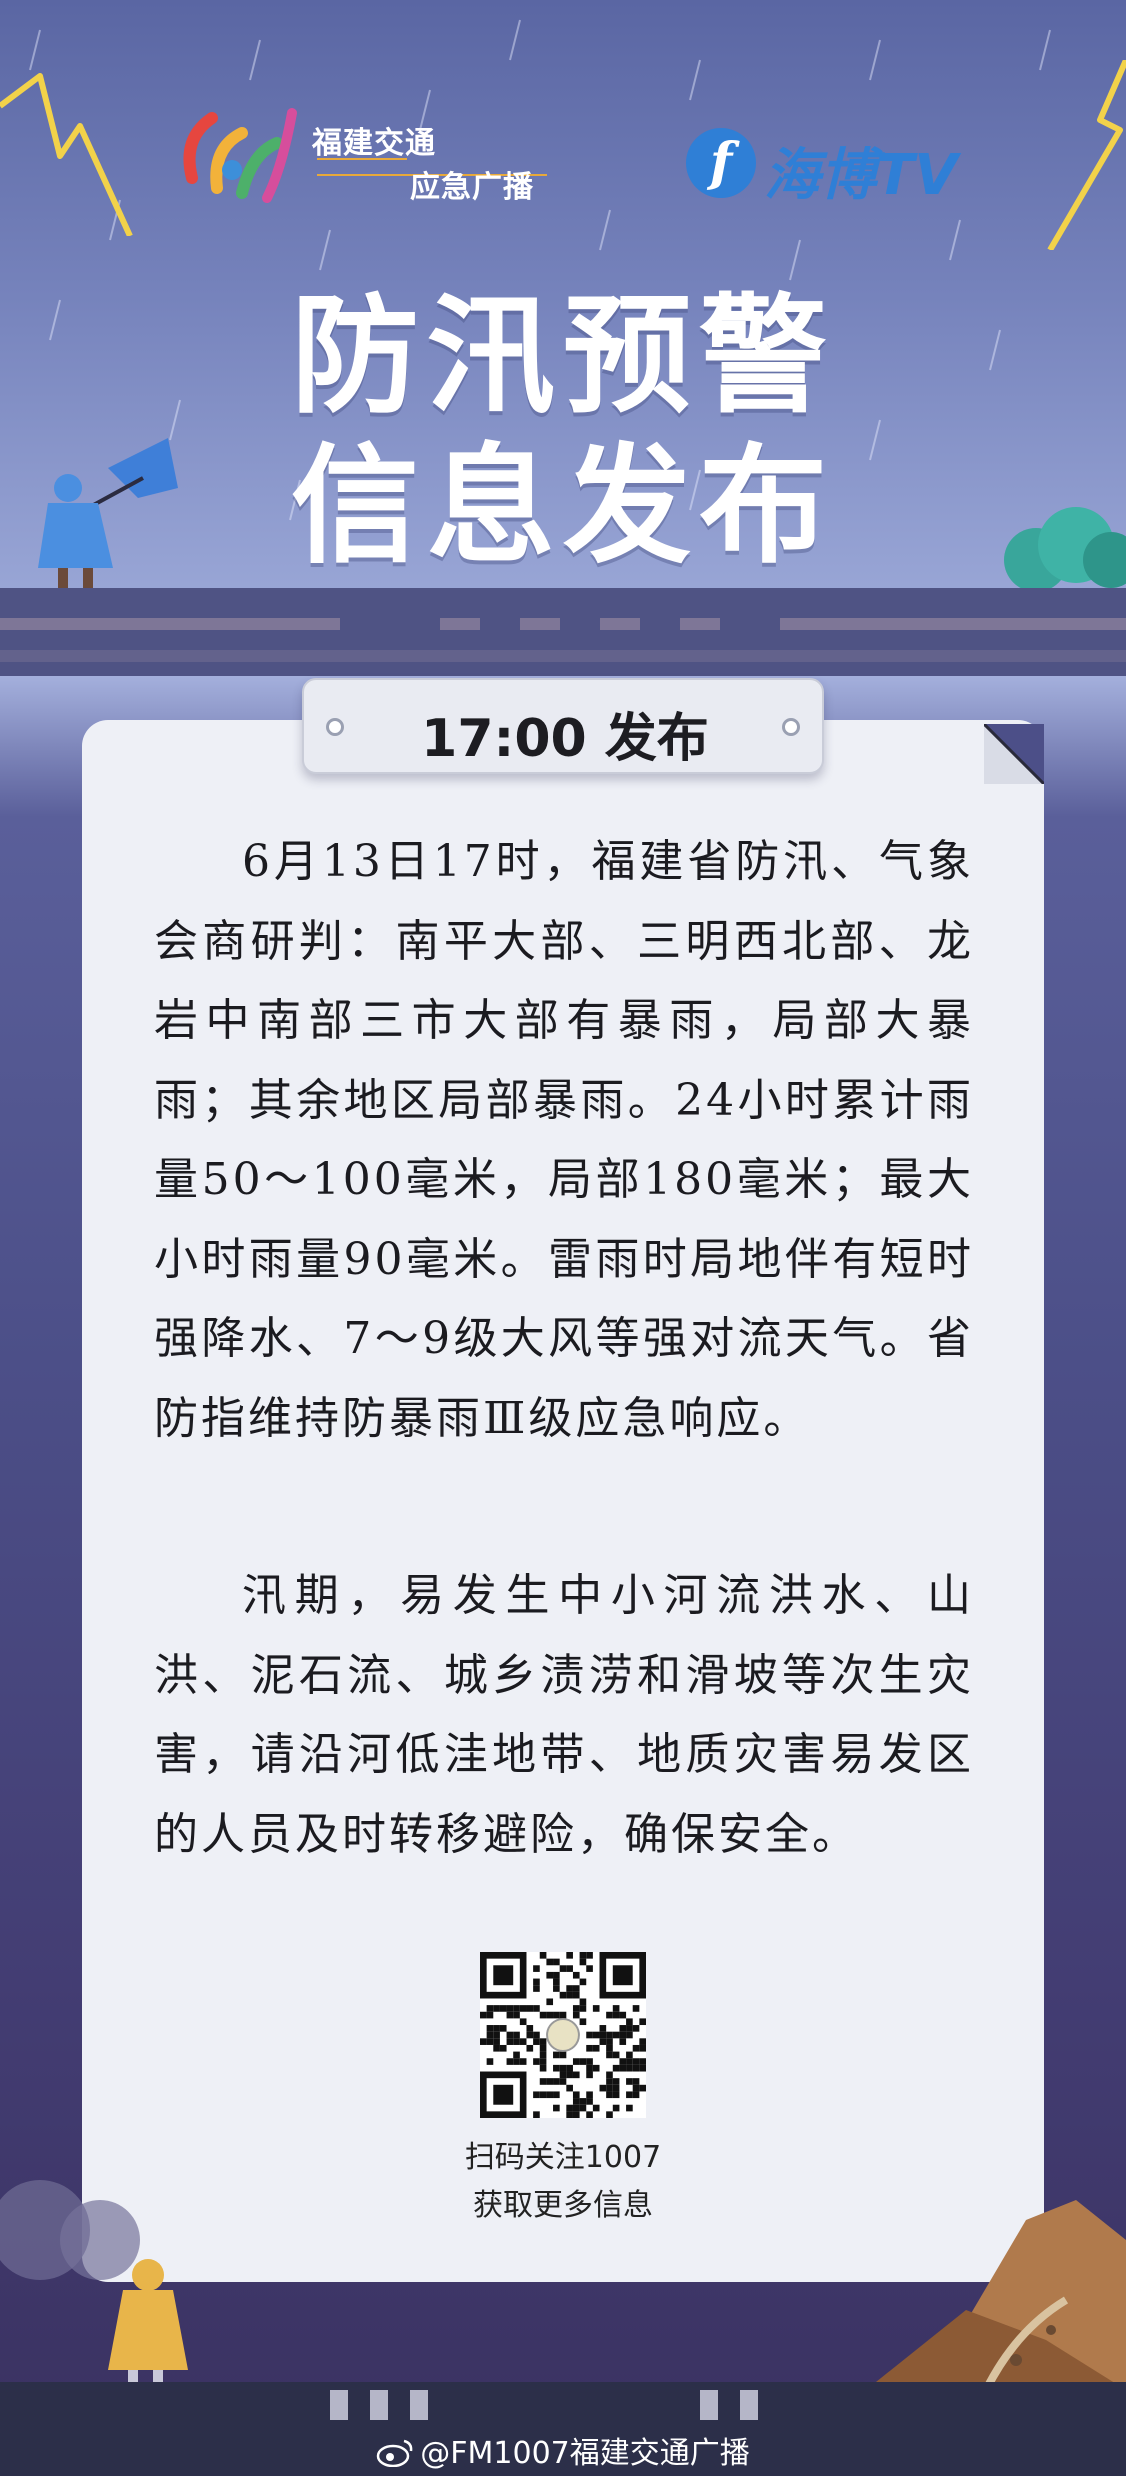  What do you see at coordinates (565, 739) in the screenshot?
I see `release-time-title: 17:00 发布` at bounding box center [565, 739].